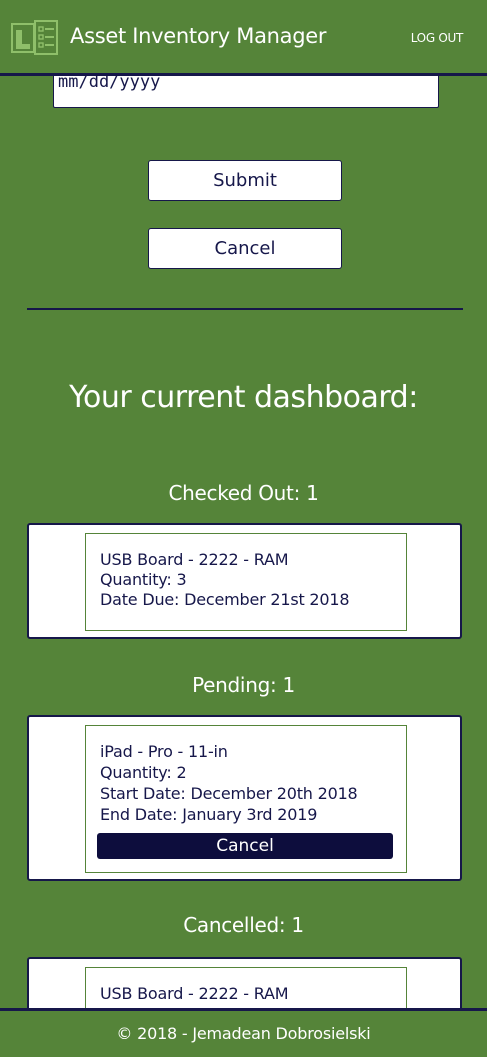 The image size is (487, 1057). I want to click on logout-link: LOG OUT, so click(437, 38).